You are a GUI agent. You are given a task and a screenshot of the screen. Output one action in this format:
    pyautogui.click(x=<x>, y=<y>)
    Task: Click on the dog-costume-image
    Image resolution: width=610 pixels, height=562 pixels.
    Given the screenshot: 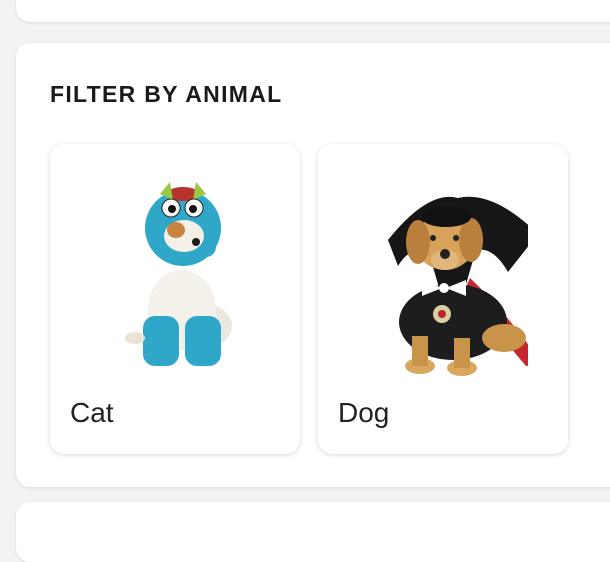 What is the action you would take?
    pyautogui.click(x=458, y=286)
    